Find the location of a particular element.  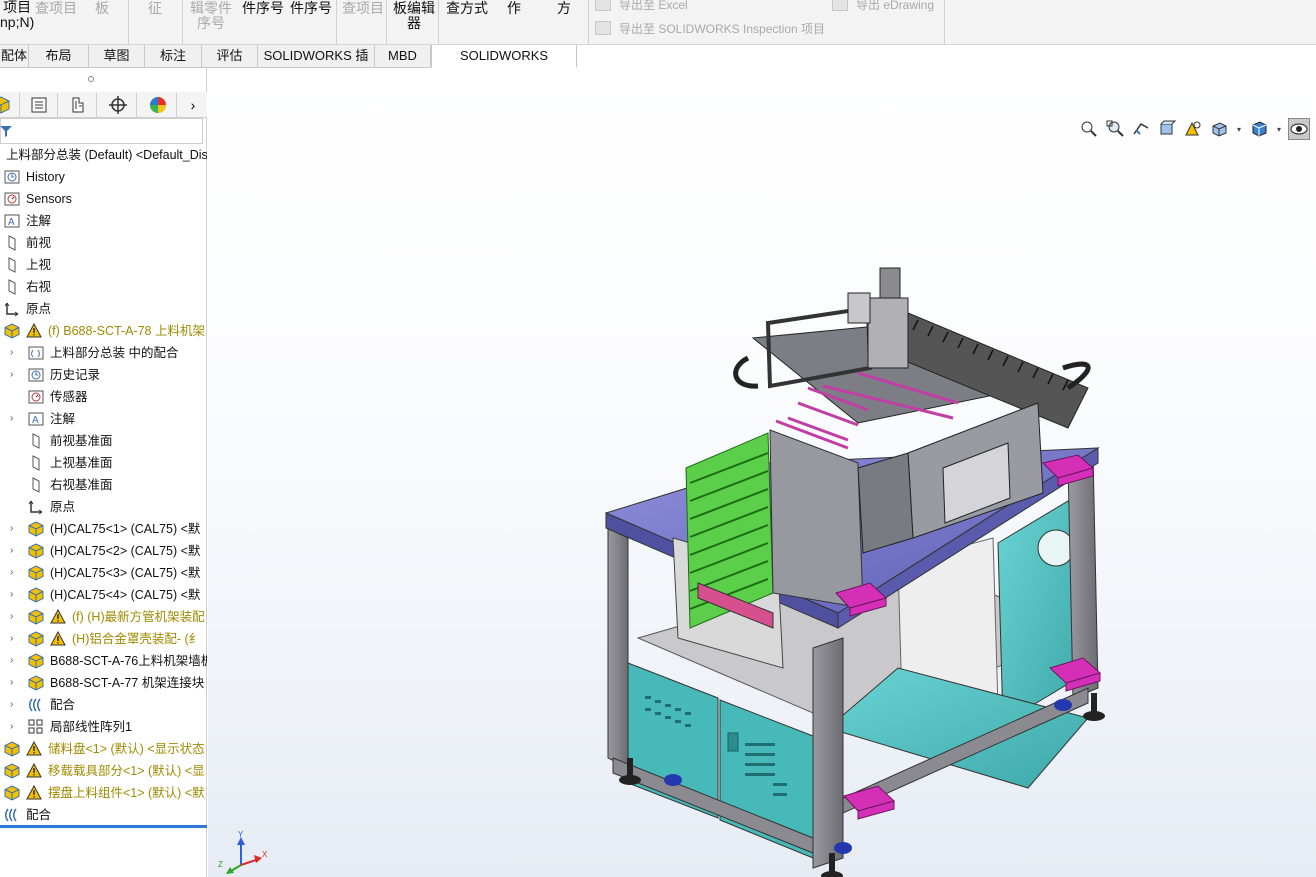

tree-item: 右视基准面 is located at coordinates (103, 485).